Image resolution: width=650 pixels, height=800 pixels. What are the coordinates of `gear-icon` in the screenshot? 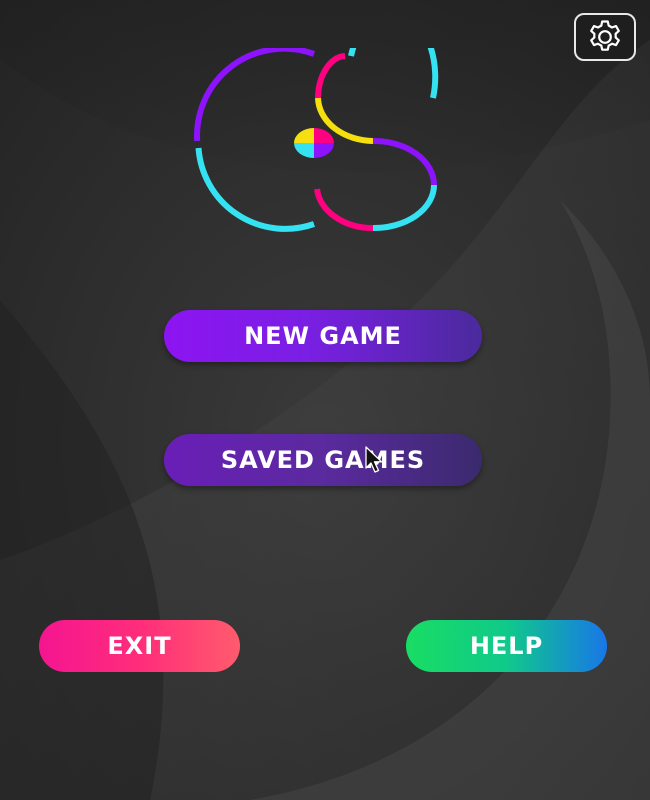 It's located at (605, 35).